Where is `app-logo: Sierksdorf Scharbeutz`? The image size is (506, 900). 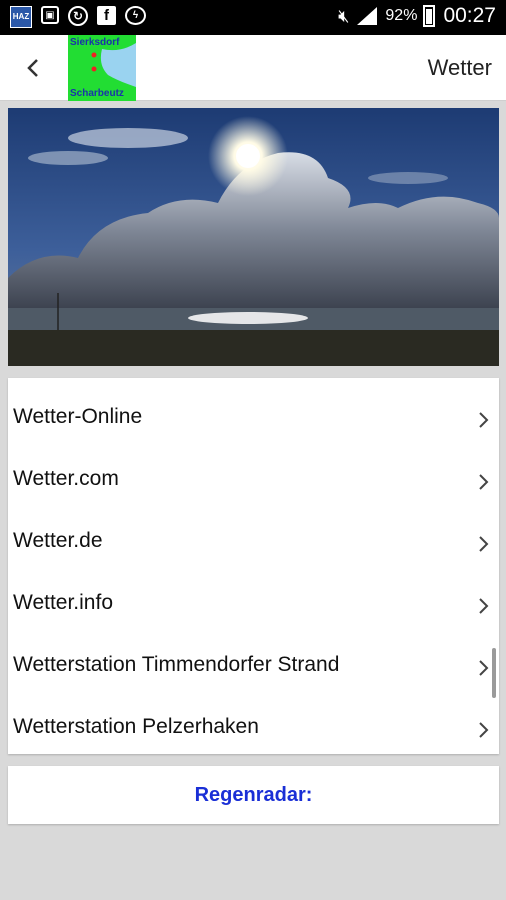 app-logo: Sierksdorf Scharbeutz is located at coordinates (102, 68).